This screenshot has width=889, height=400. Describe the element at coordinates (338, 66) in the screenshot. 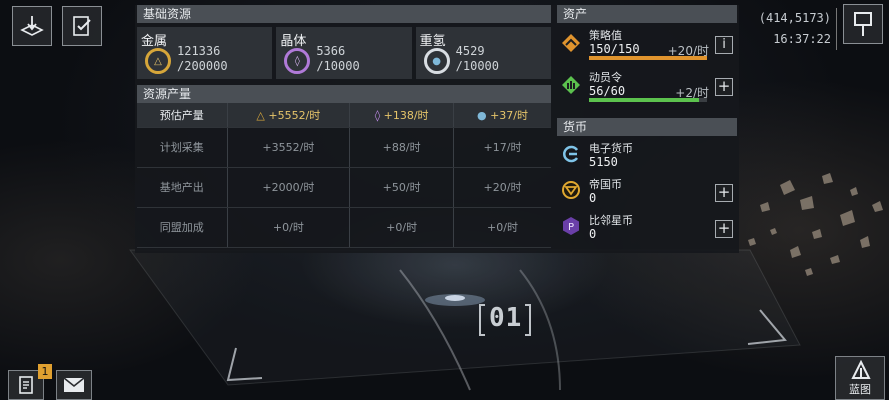

I see `crystal-capacity: /10000` at that location.